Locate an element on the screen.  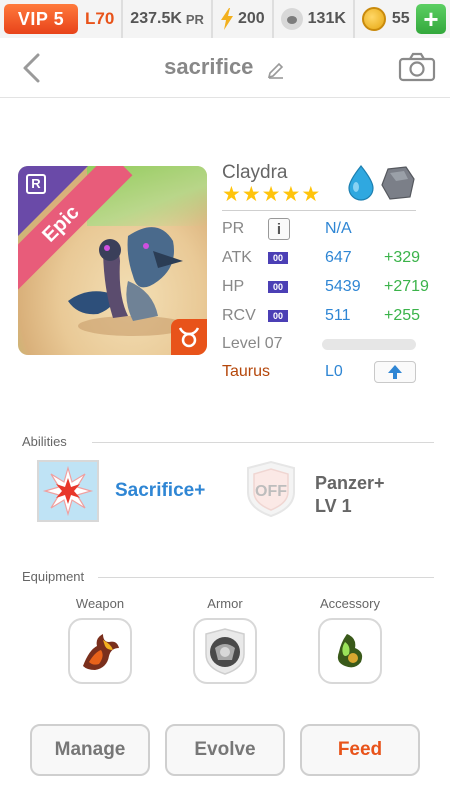
rcv-value: 511 is located at coordinates (338, 315).